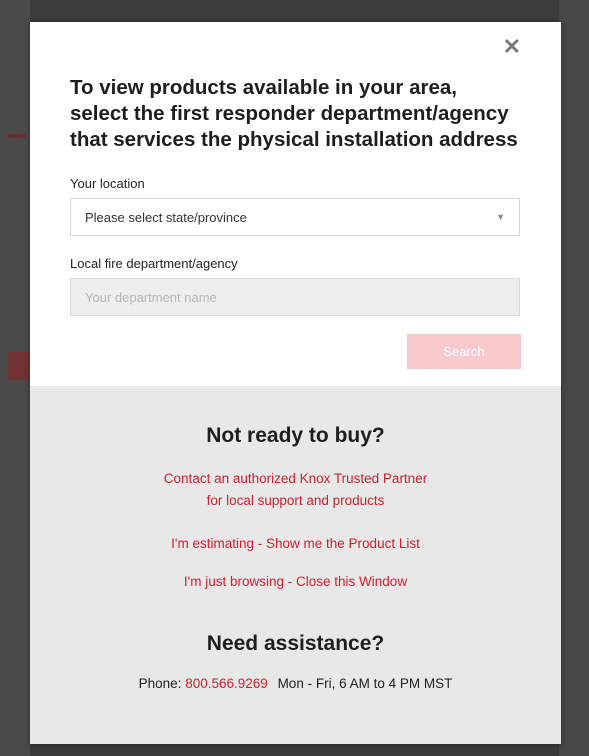 The image size is (589, 756). I want to click on location-select: Please select state/province ▼, so click(295, 217).